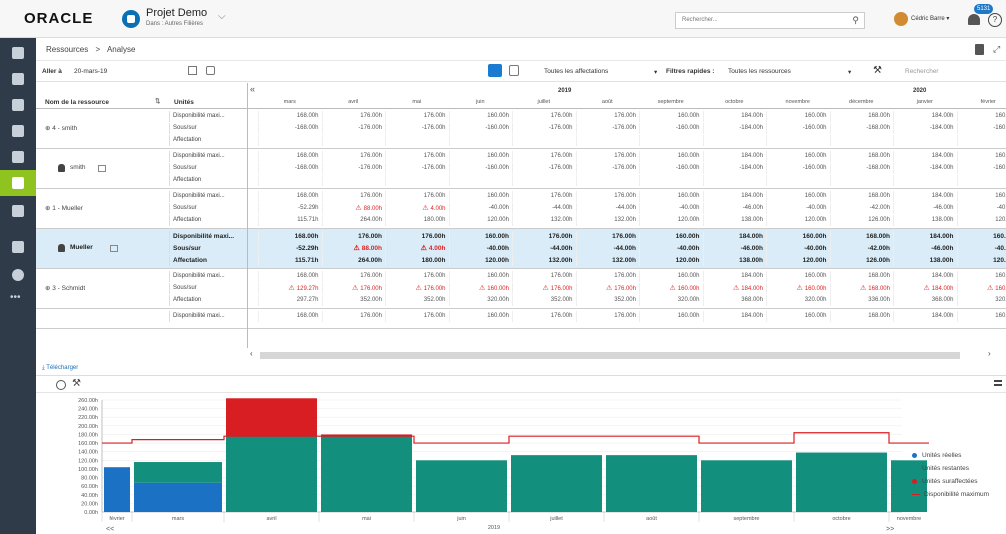  I want to click on download-link: ⤓ Télécharger, so click(60, 368).